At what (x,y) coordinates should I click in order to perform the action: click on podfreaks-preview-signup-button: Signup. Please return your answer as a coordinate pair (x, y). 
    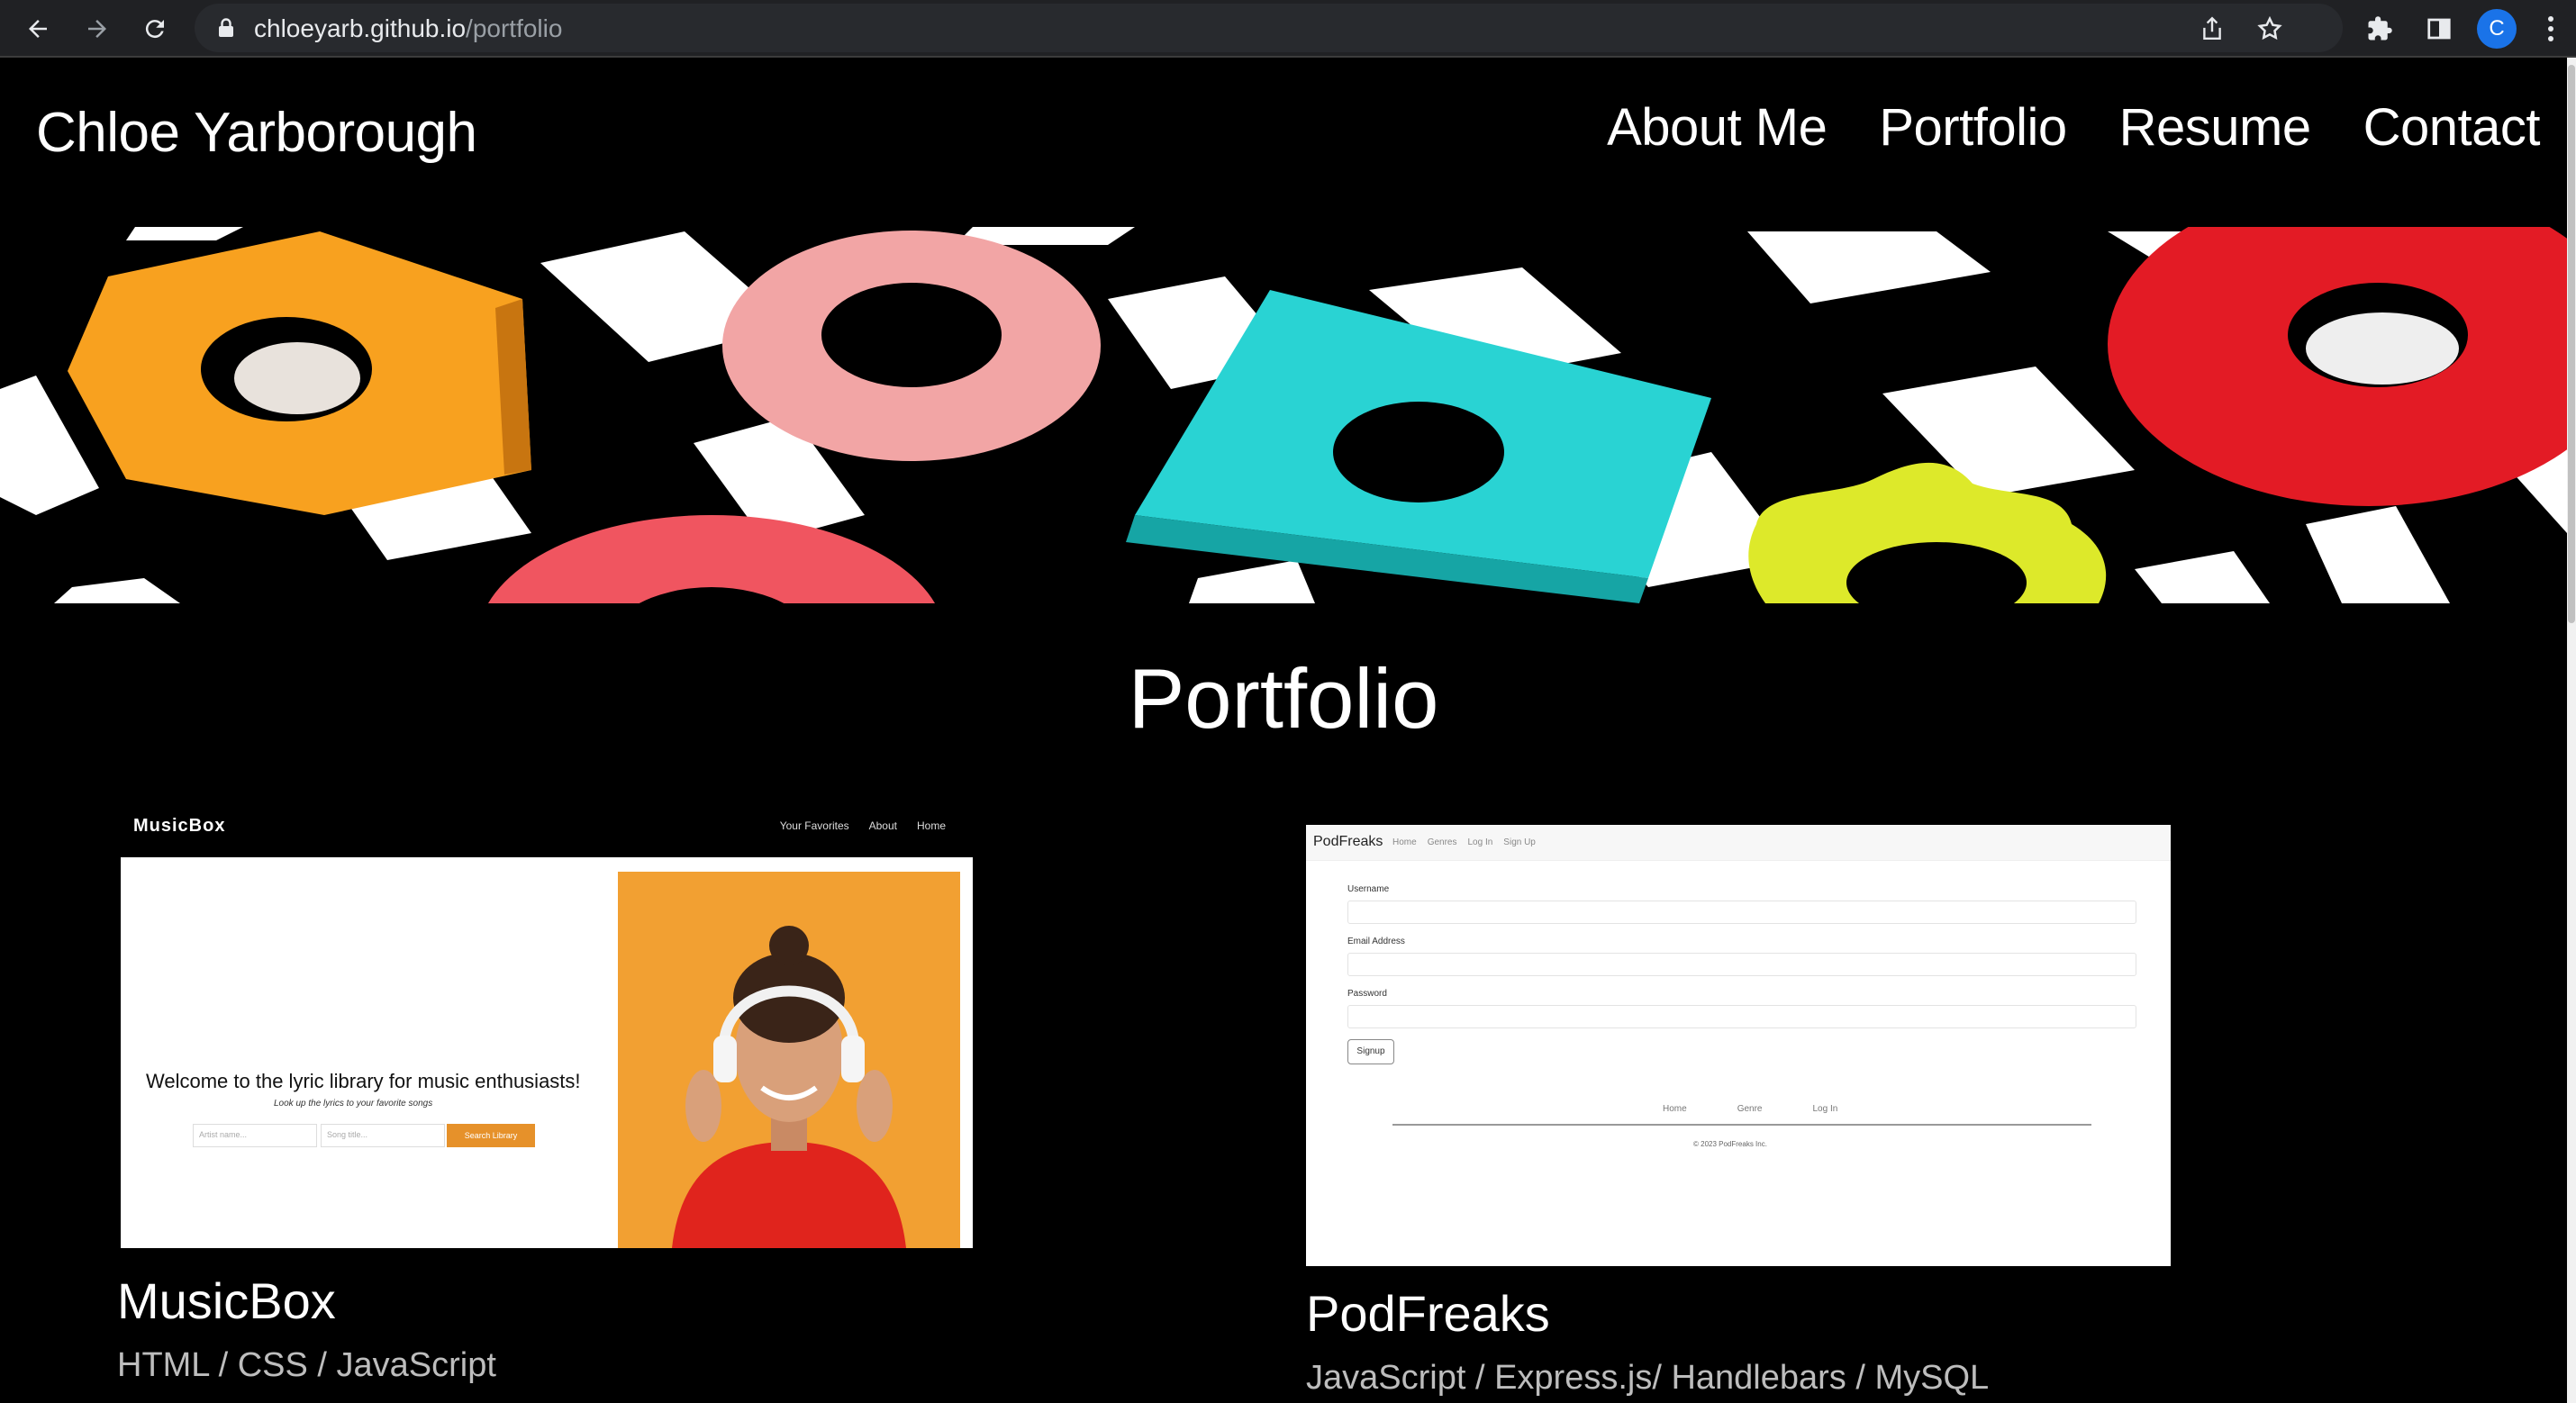
    Looking at the image, I should click on (1370, 1051).